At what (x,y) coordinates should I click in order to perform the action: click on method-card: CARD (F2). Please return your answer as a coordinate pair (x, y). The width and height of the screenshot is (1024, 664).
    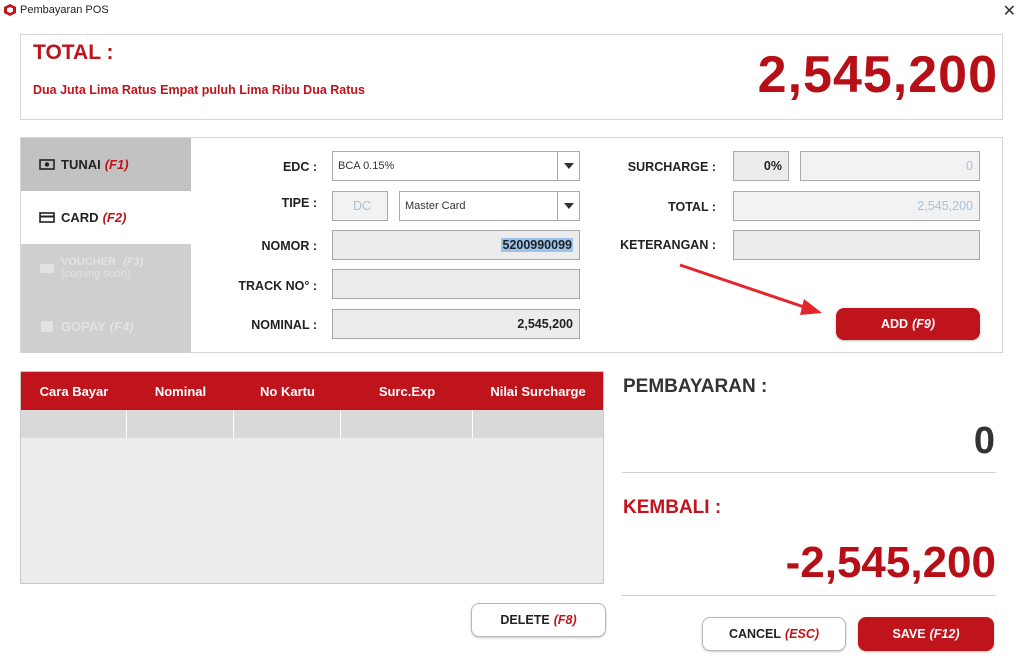
    Looking at the image, I should click on (106, 217).